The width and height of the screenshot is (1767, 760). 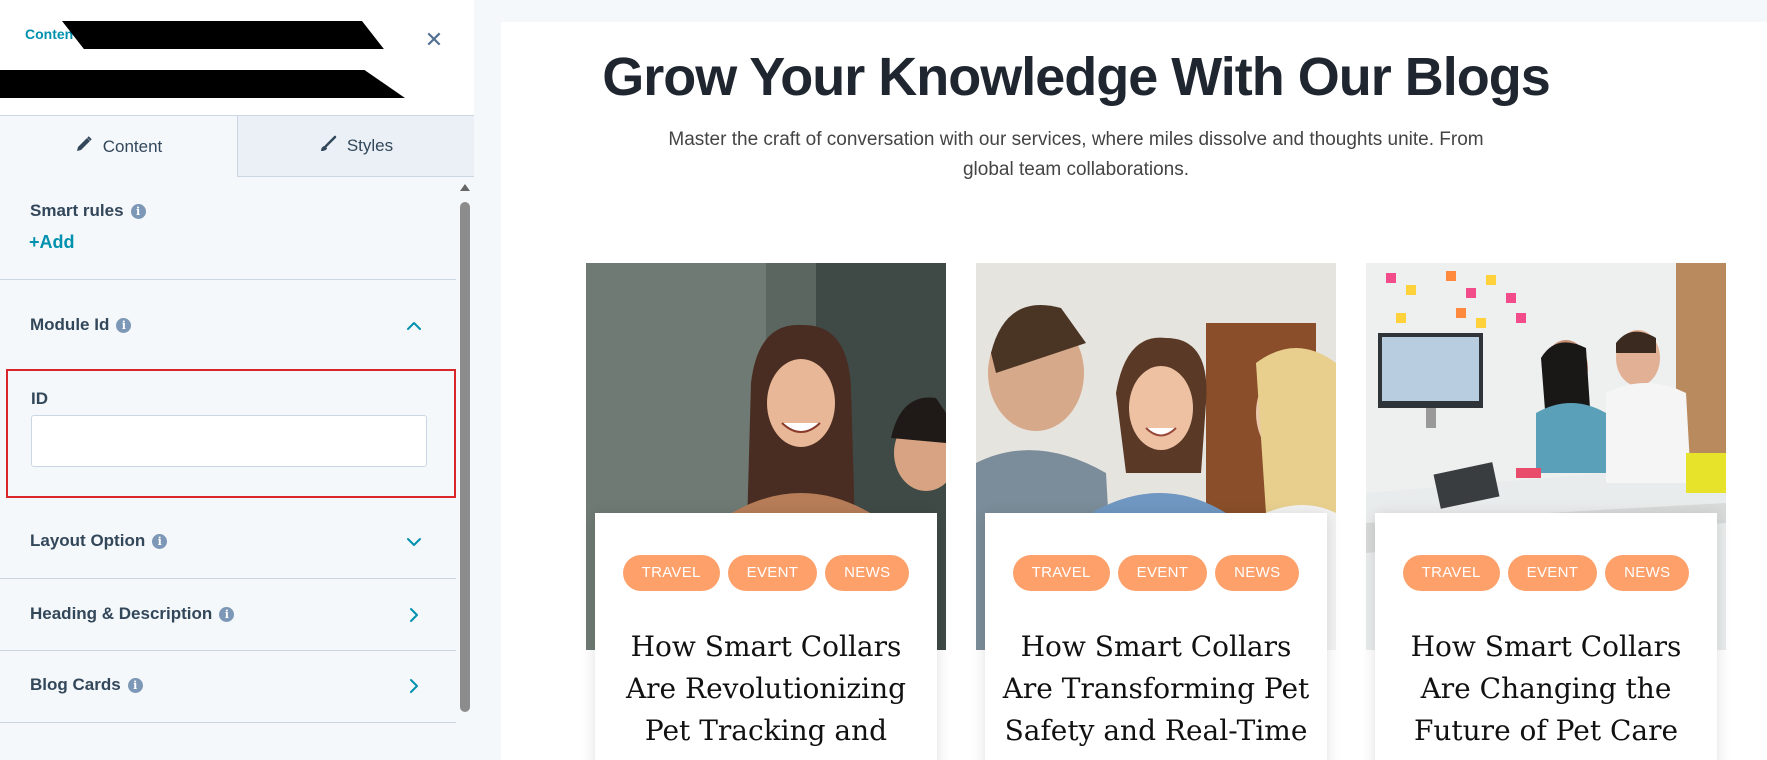 What do you see at coordinates (434, 40) in the screenshot?
I see `close-icon: ✕` at bounding box center [434, 40].